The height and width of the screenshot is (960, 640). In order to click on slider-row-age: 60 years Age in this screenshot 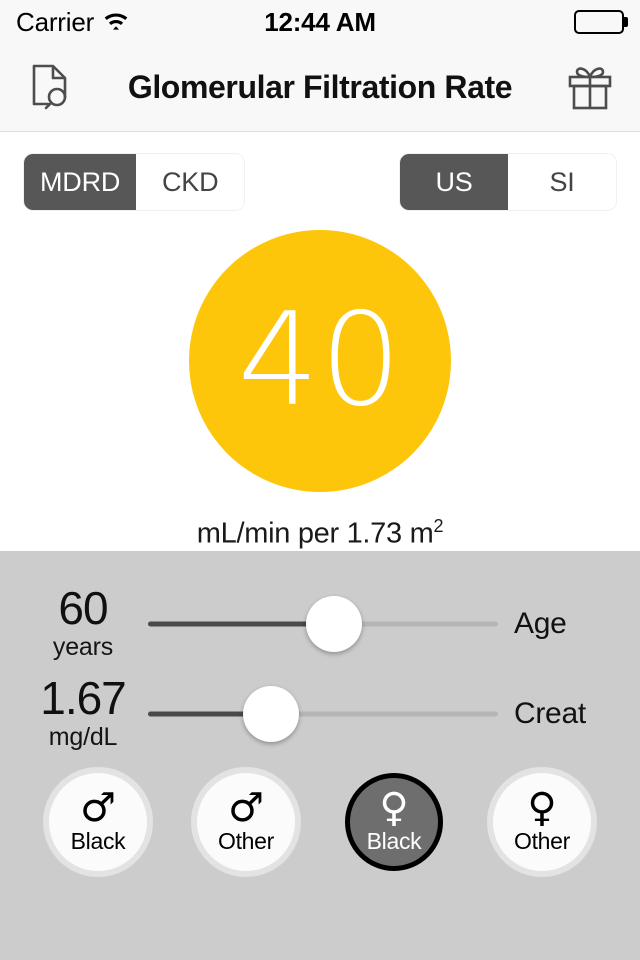, I will do `click(320, 624)`.